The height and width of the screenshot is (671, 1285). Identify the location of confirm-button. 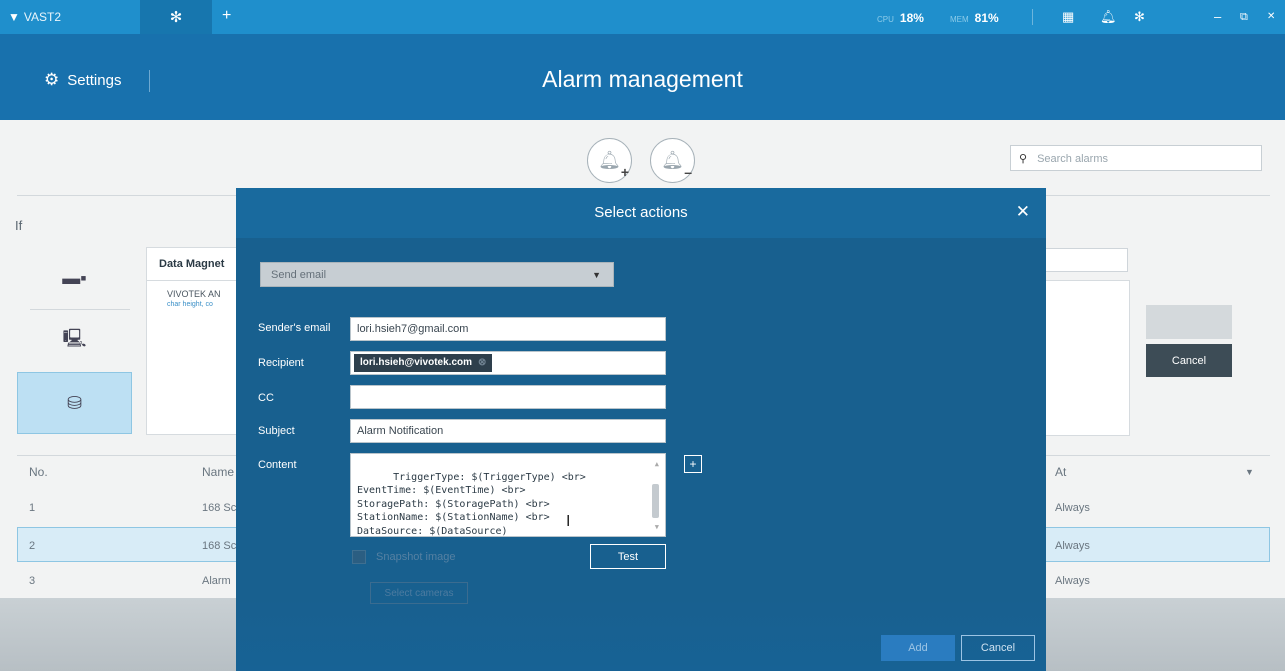
(1189, 322).